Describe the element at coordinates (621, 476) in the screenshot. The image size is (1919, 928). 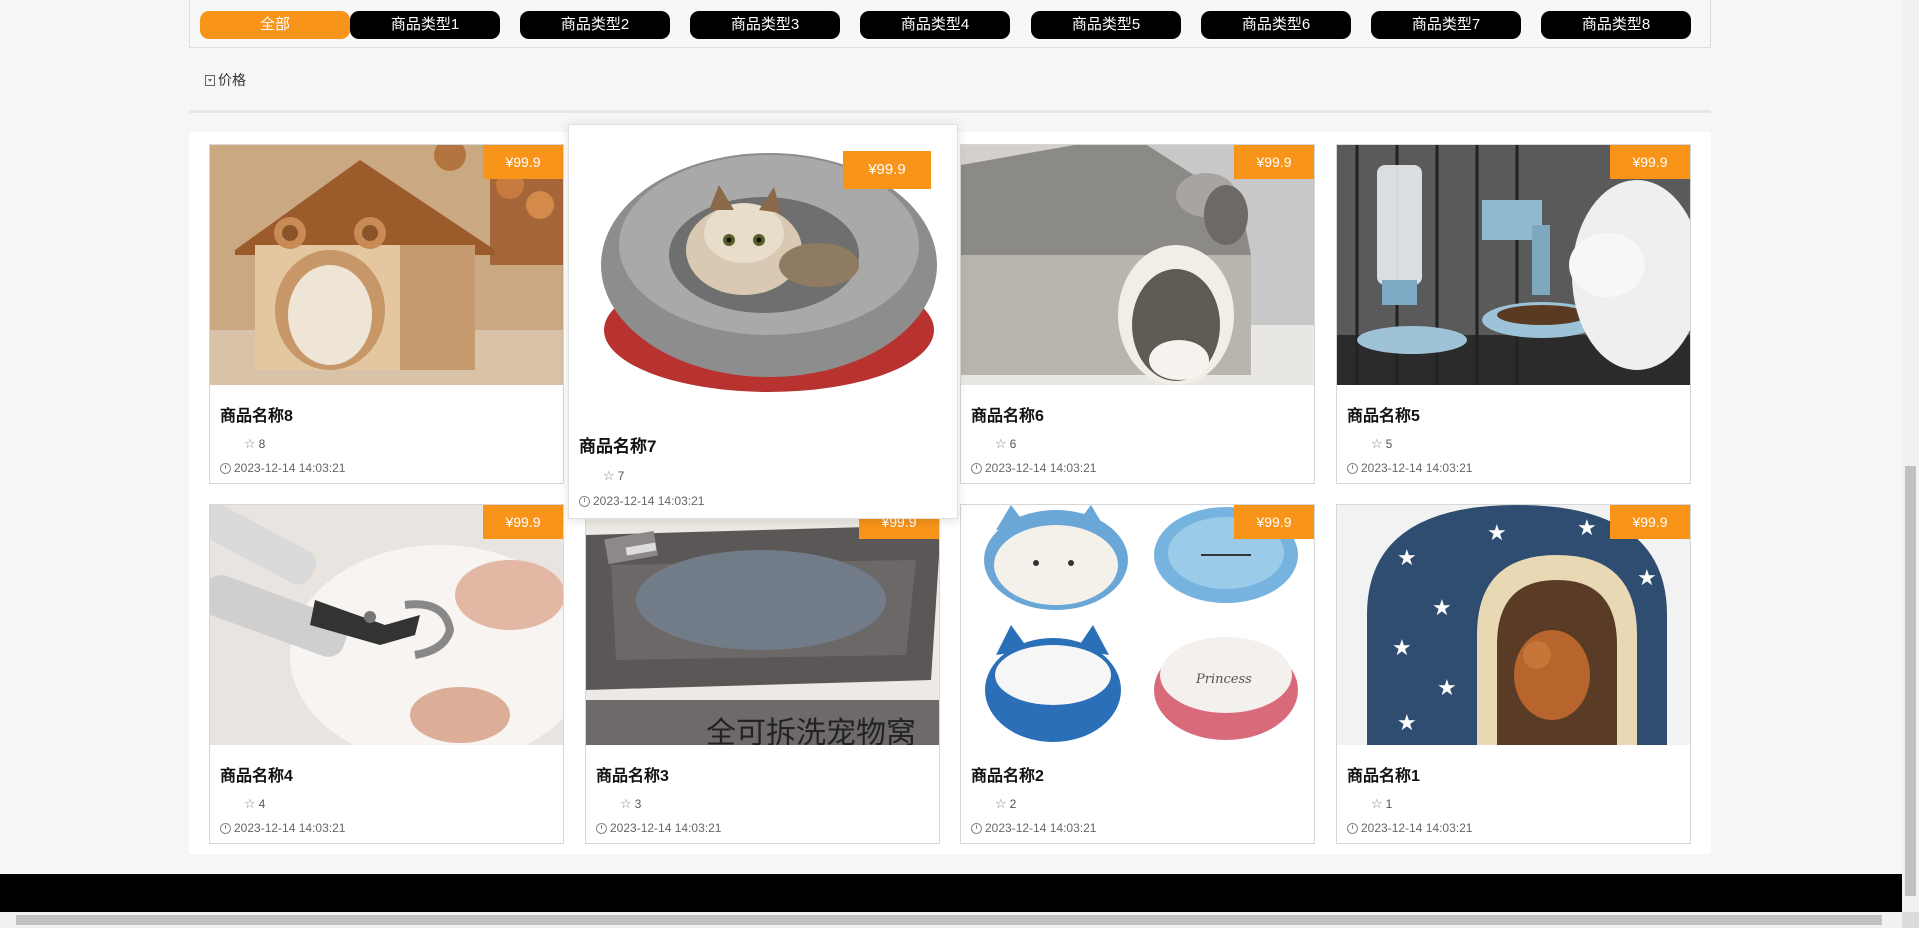
I see `likes-value: 7` at that location.